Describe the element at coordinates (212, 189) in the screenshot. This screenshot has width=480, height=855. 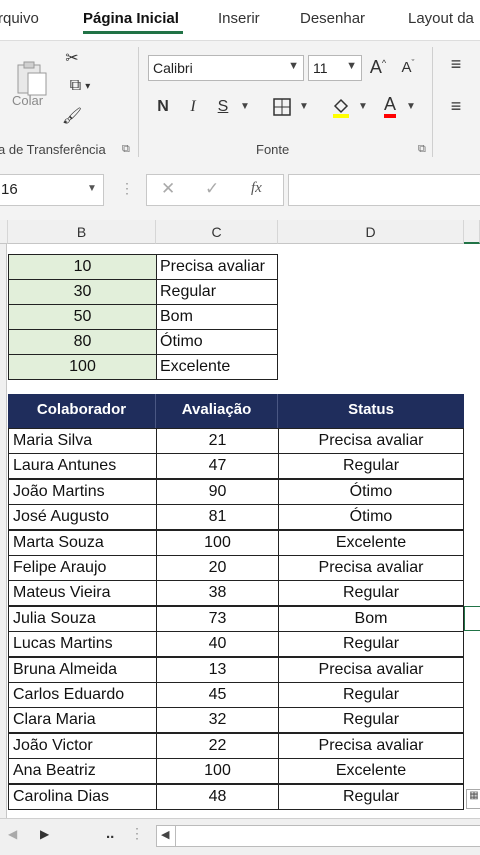
I see `confirm-icon: ✓` at that location.